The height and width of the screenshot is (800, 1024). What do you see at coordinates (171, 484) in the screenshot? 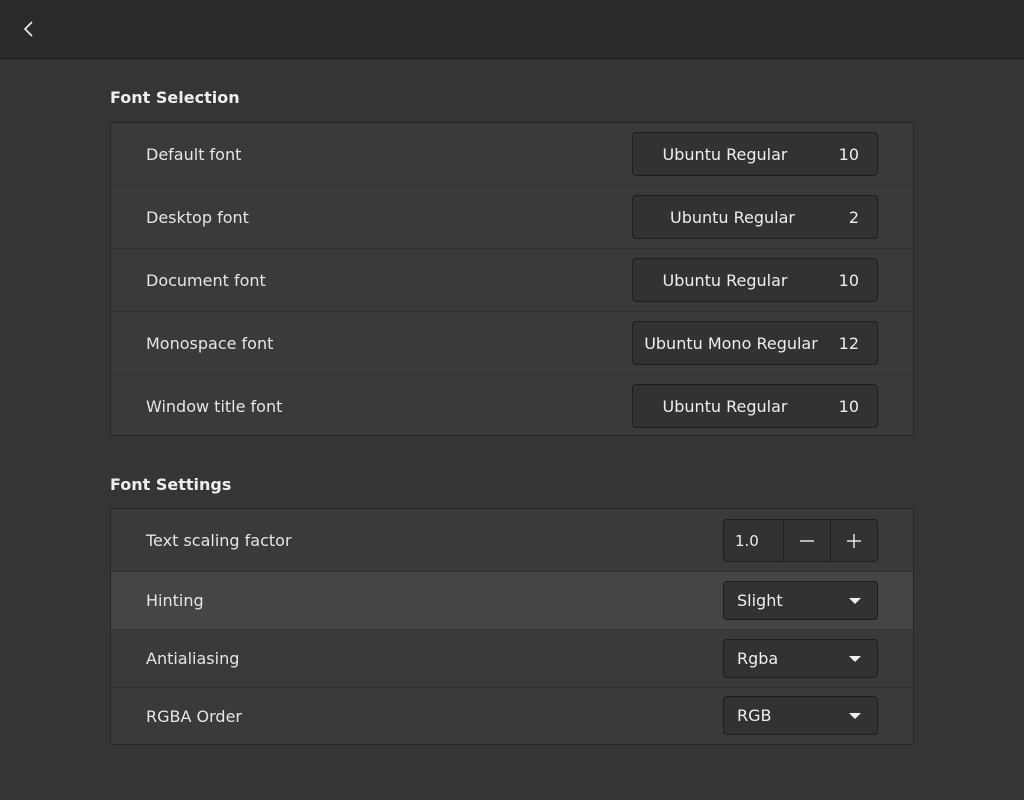
I see `font-settings-title: Font Settings` at bounding box center [171, 484].